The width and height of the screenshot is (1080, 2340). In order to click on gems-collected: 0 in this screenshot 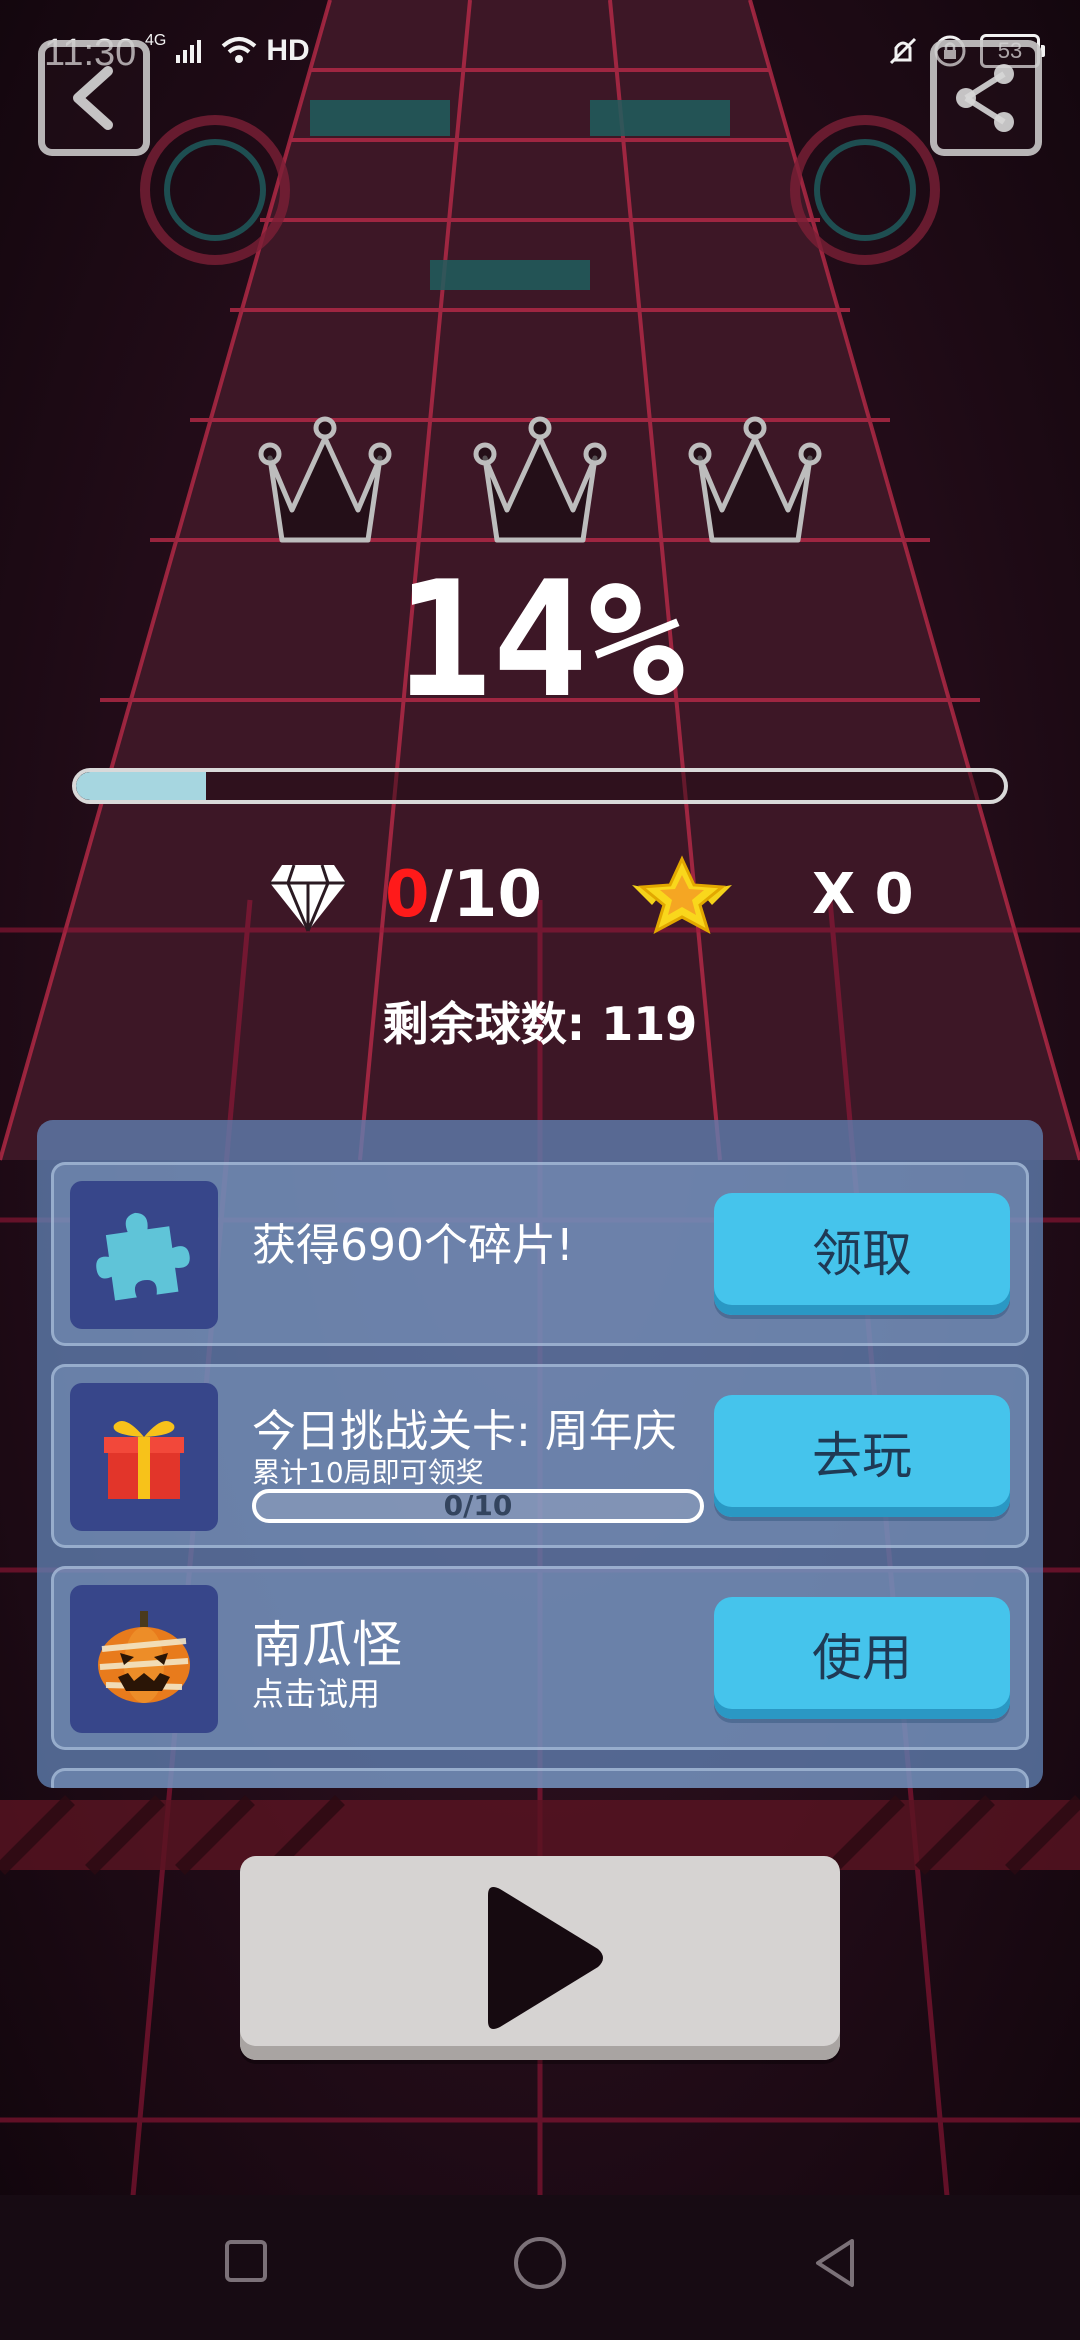, I will do `click(407, 895)`.